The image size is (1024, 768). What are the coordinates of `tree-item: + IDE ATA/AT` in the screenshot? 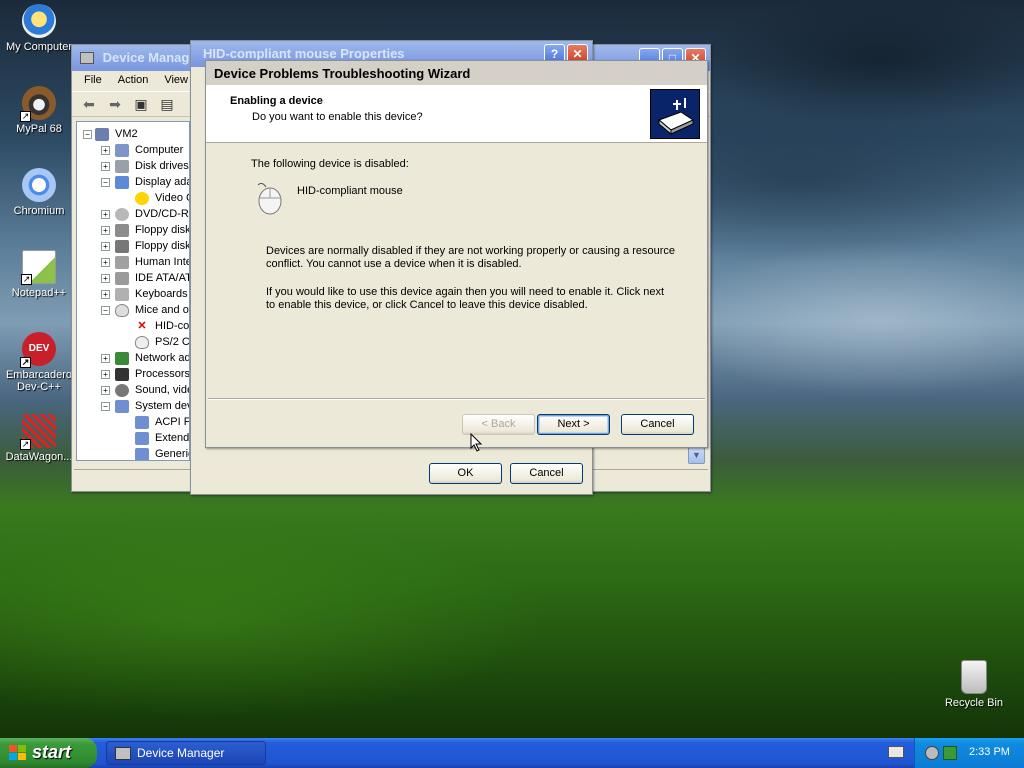 It's located at (133, 278).